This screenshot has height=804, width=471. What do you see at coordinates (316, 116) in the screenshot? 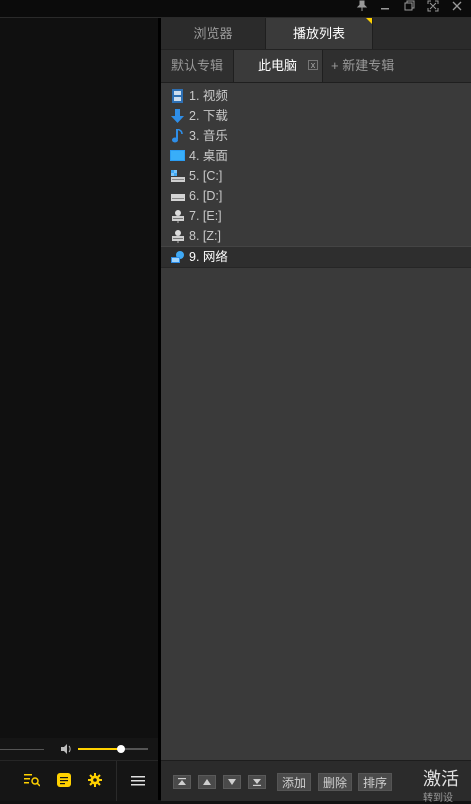
I see `list-item: 2. 下载` at bounding box center [316, 116].